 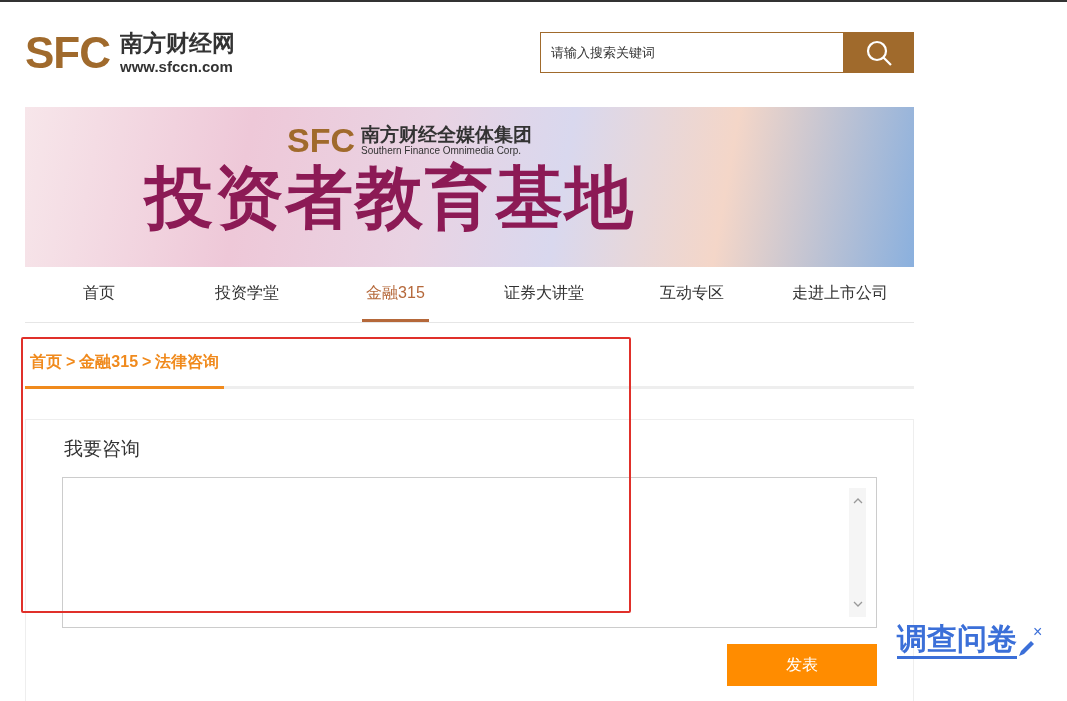 What do you see at coordinates (177, 66) in the screenshot?
I see `site-url: www.sfccn.com` at bounding box center [177, 66].